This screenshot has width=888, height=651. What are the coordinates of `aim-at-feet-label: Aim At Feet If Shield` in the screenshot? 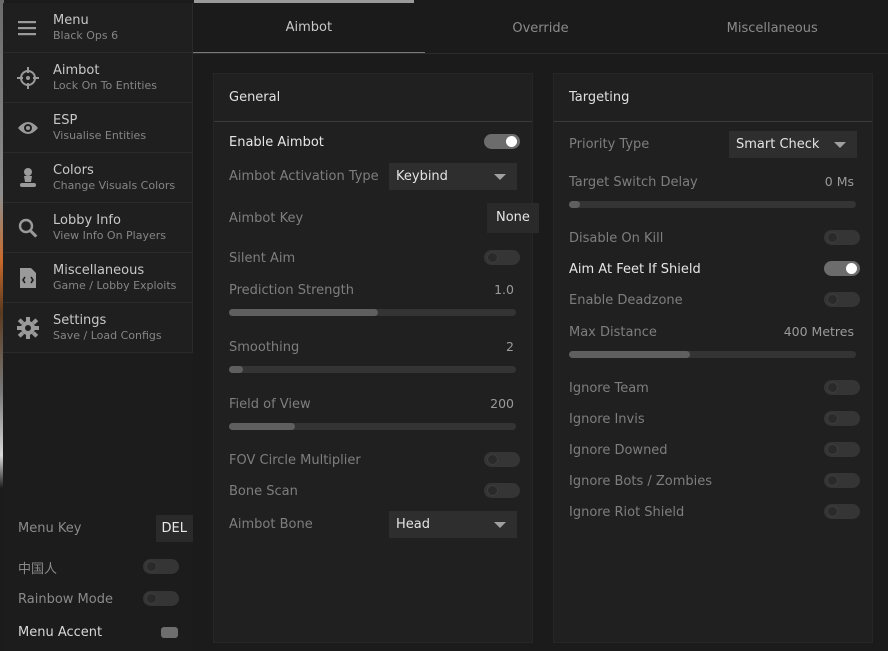 It's located at (635, 269).